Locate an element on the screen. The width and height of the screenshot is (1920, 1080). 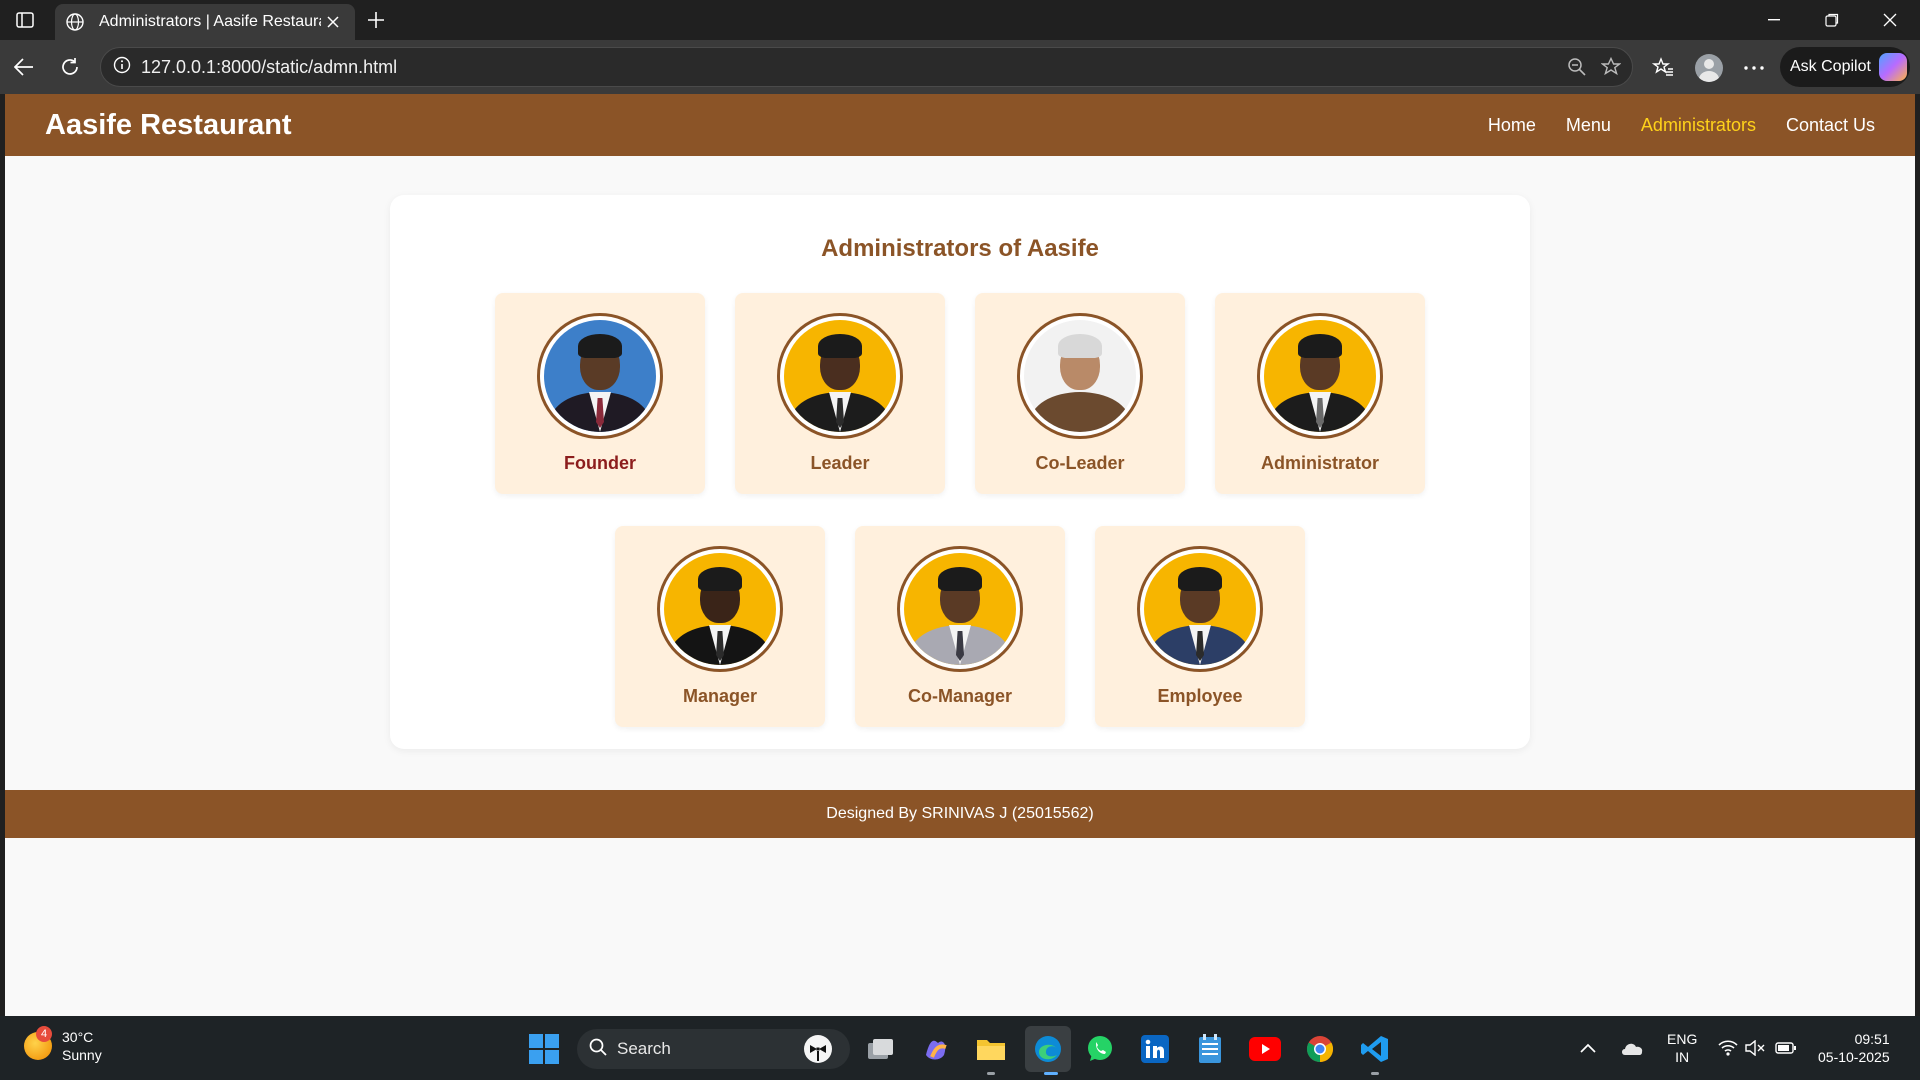
tab-close-icon is located at coordinates (333, 22).